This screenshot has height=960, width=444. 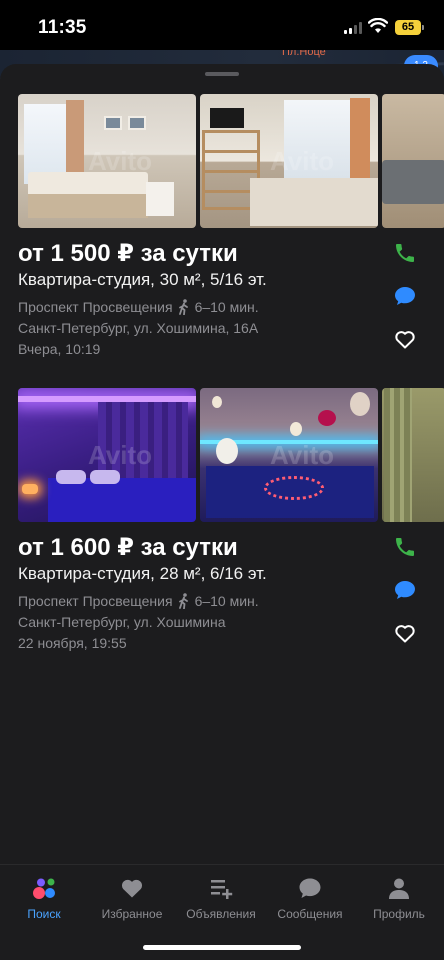 What do you see at coordinates (409, 27) in the screenshot?
I see `battery-indicator: 65` at bounding box center [409, 27].